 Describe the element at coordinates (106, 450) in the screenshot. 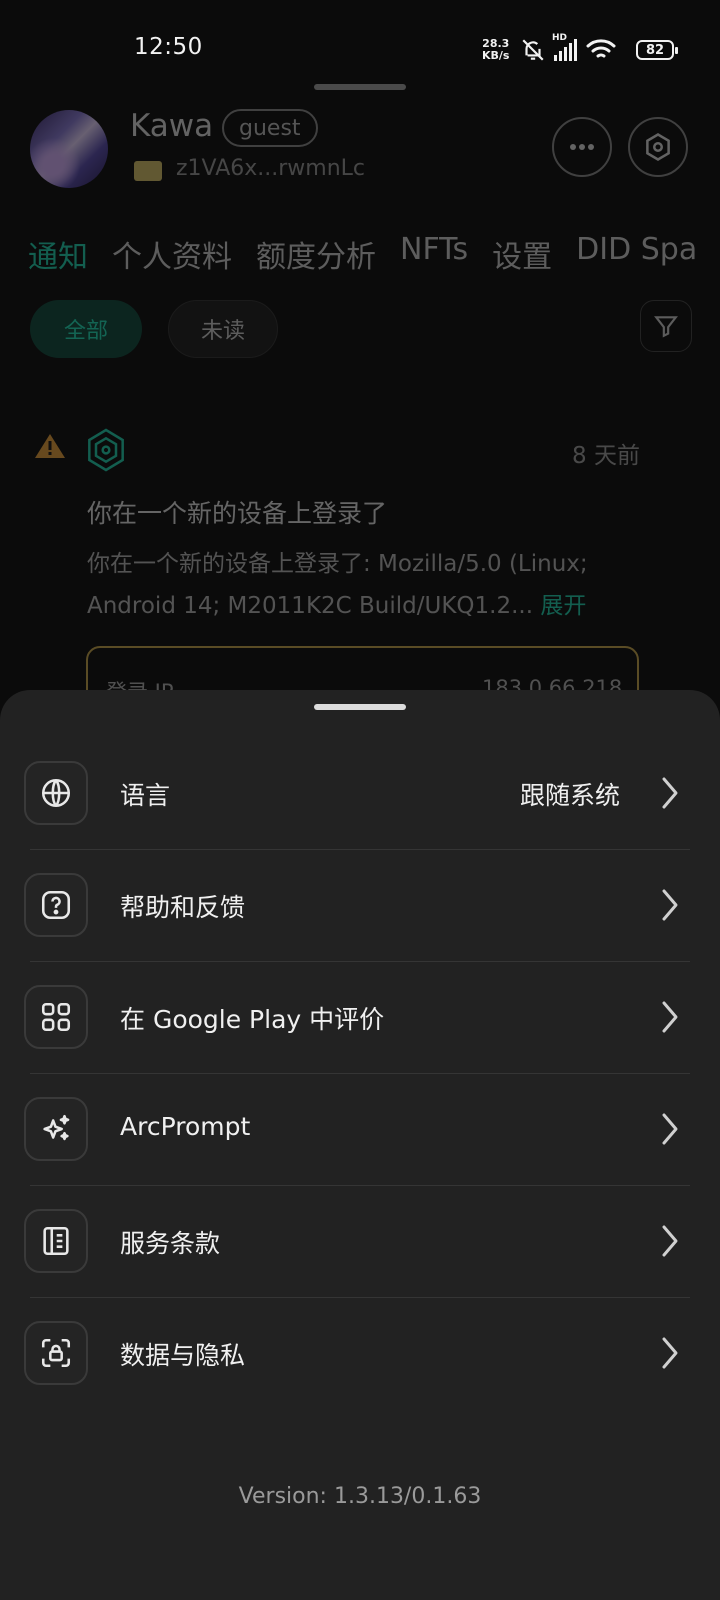

I see `app-logo-icon` at that location.